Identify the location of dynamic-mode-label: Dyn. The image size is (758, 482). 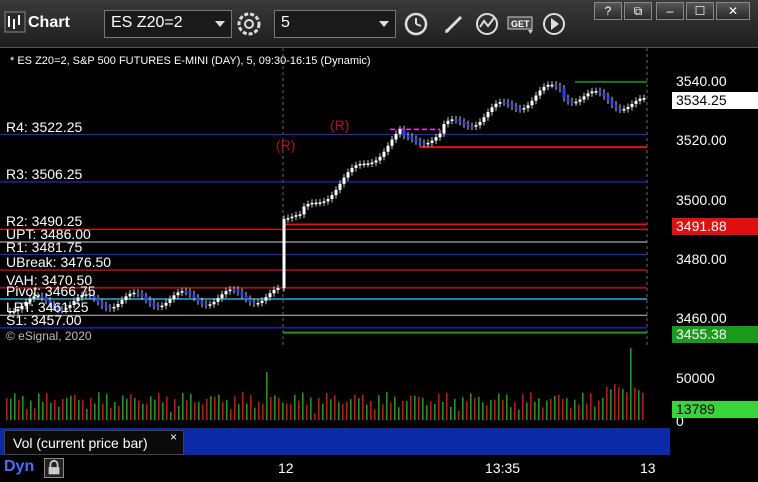
(19, 467).